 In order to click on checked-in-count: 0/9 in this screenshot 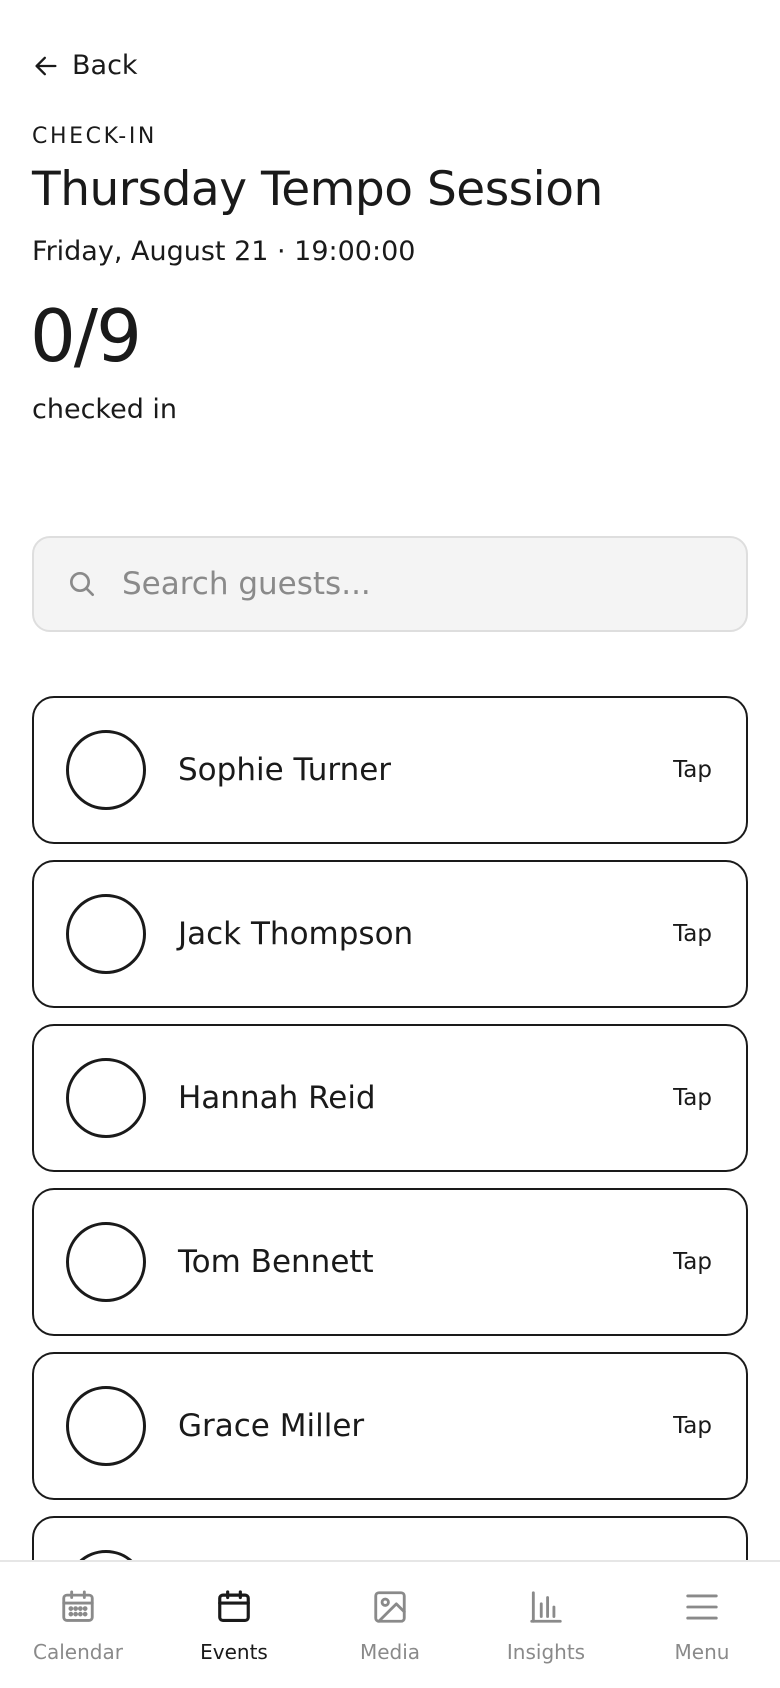, I will do `click(86, 336)`.